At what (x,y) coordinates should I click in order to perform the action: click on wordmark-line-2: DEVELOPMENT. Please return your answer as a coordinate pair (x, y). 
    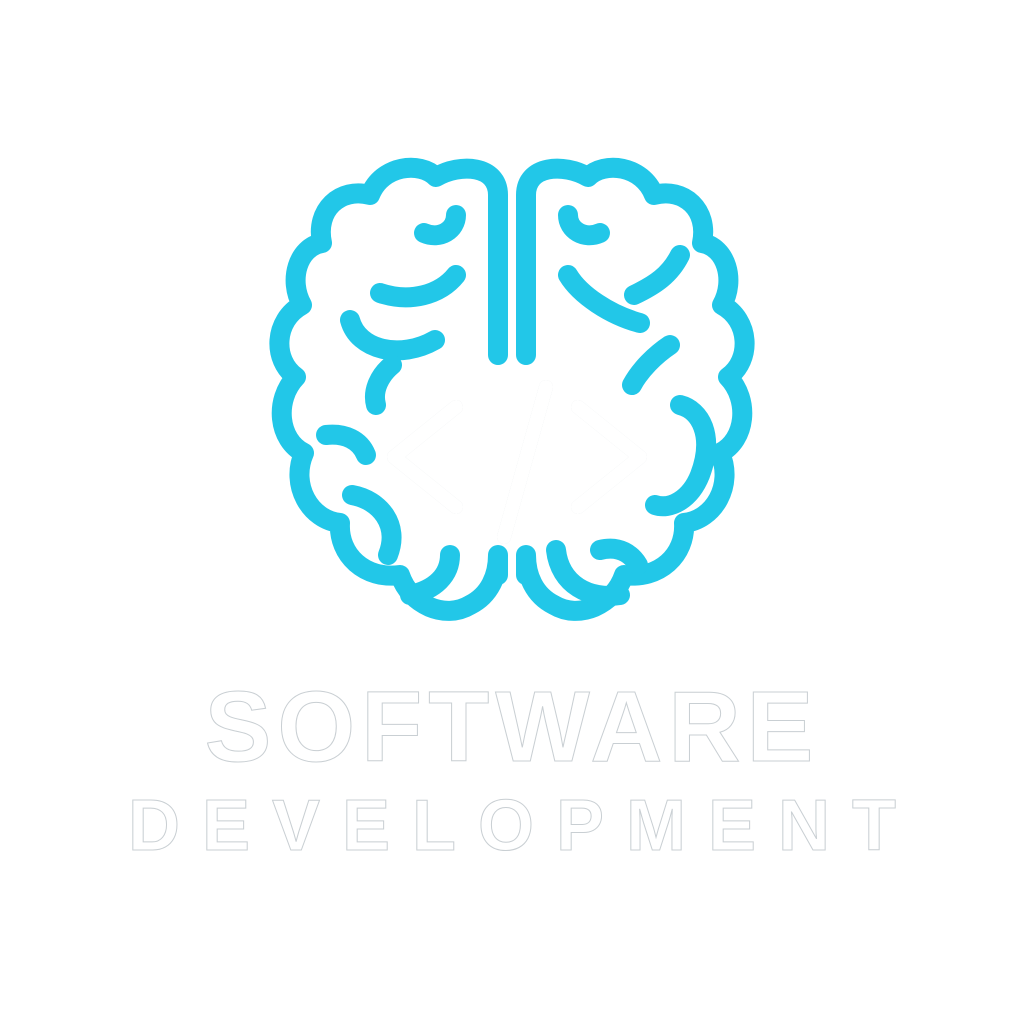
    Looking at the image, I should click on (523, 826).